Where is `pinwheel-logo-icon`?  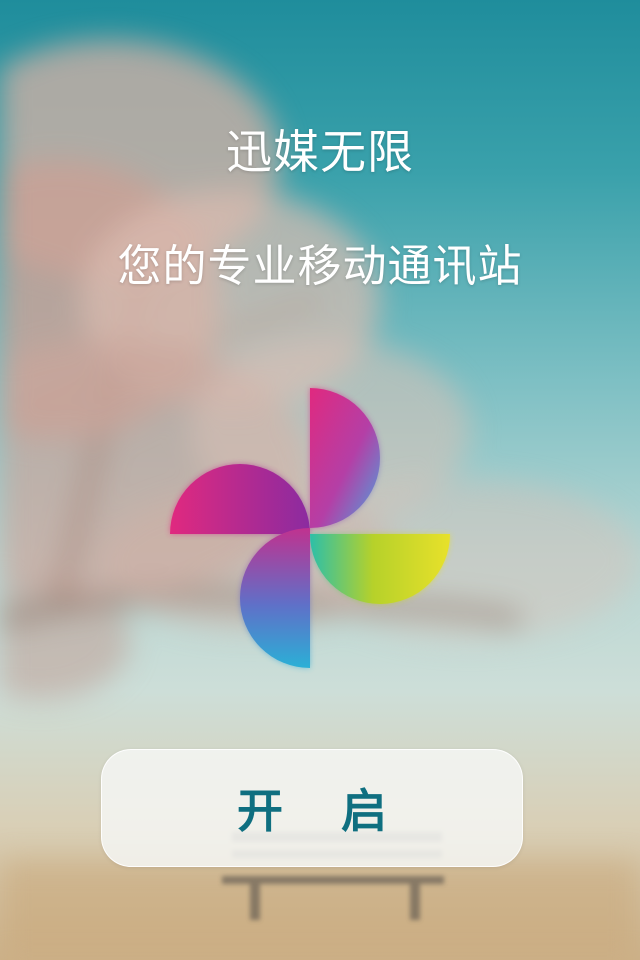
pinwheel-logo-icon is located at coordinates (310, 528).